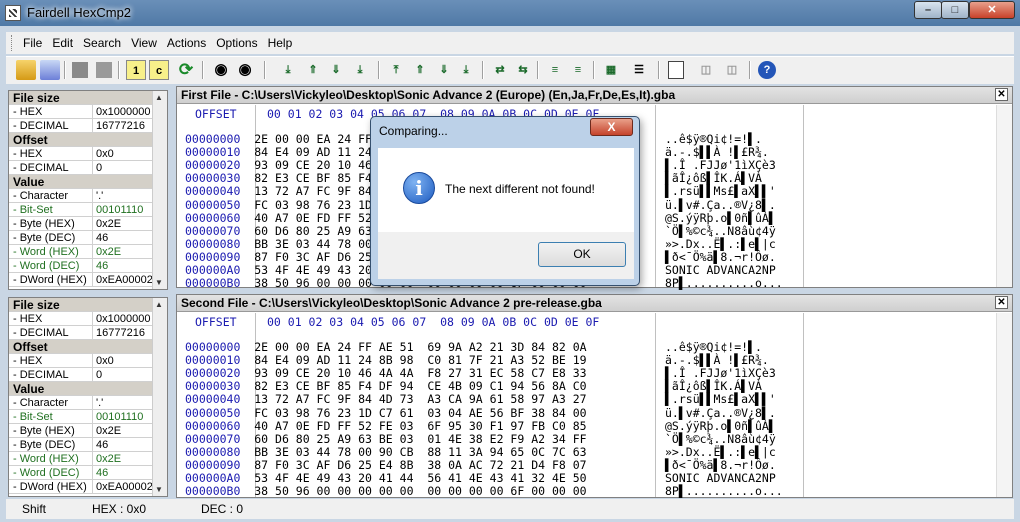  I want to click on paste-icon: ◫, so click(732, 70).